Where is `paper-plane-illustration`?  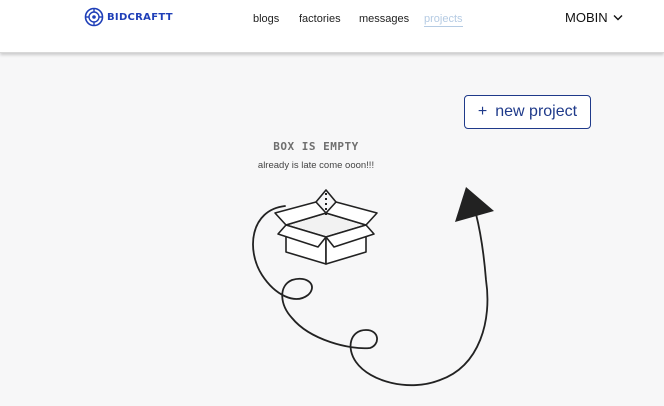
paper-plane-illustration is located at coordinates (474, 204).